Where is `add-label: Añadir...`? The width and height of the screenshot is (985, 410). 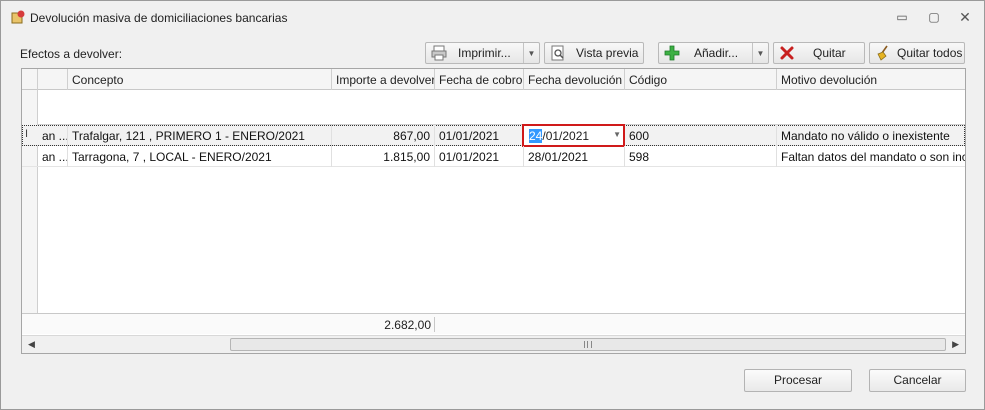 add-label: Añadir... is located at coordinates (716, 53).